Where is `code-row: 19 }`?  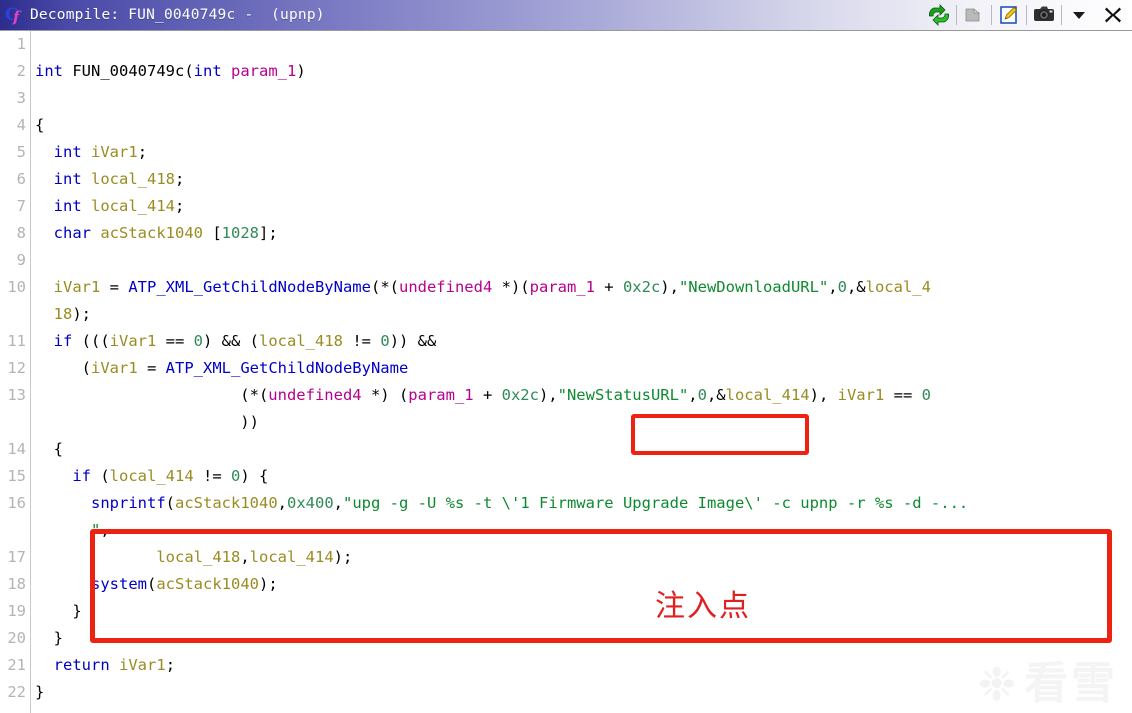 code-row: 19 } is located at coordinates (566, 611).